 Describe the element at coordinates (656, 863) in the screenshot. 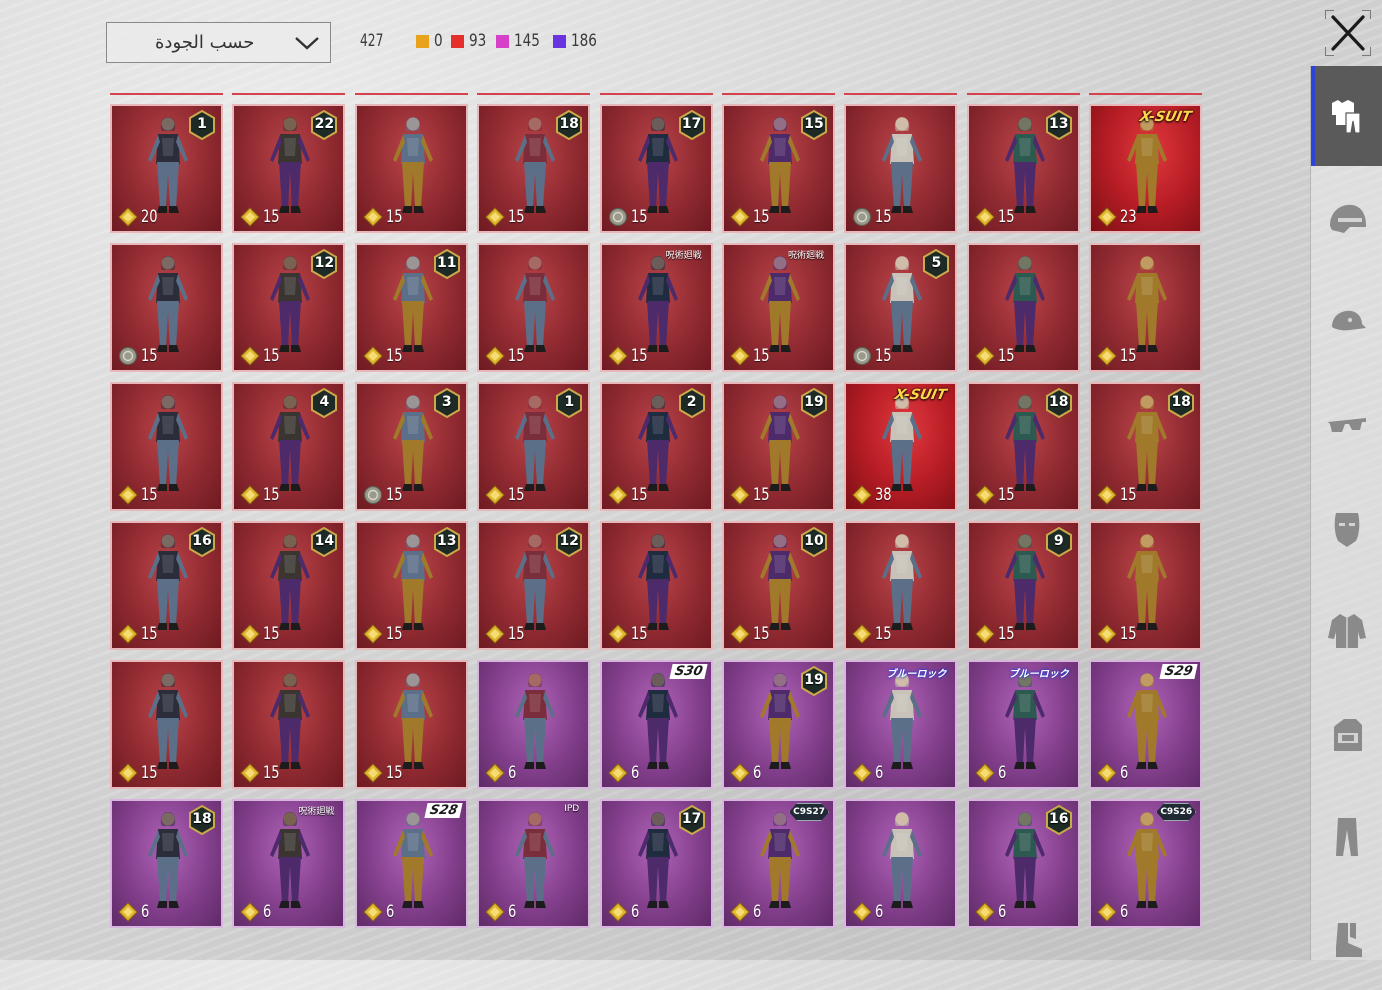

I see `outfit-card: 17 6` at that location.